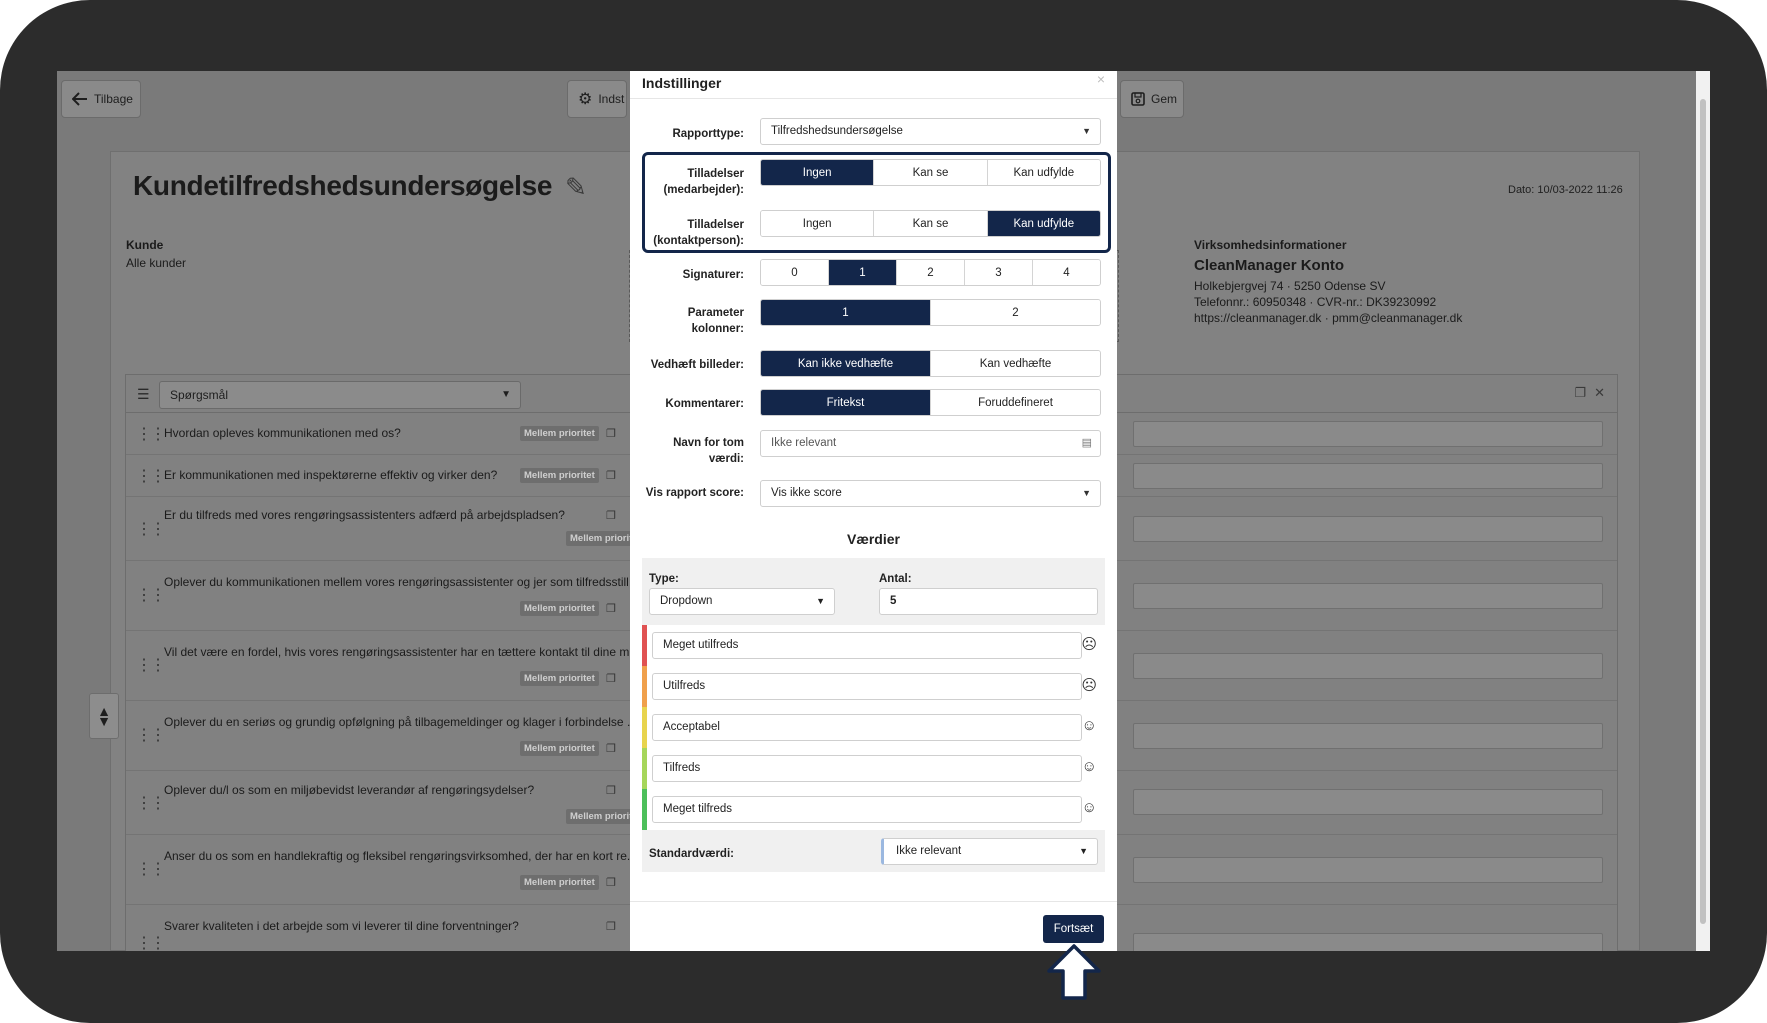  Describe the element at coordinates (818, 172) in the screenshot. I see `perm-medarbejder-ingen: Ingen` at that location.